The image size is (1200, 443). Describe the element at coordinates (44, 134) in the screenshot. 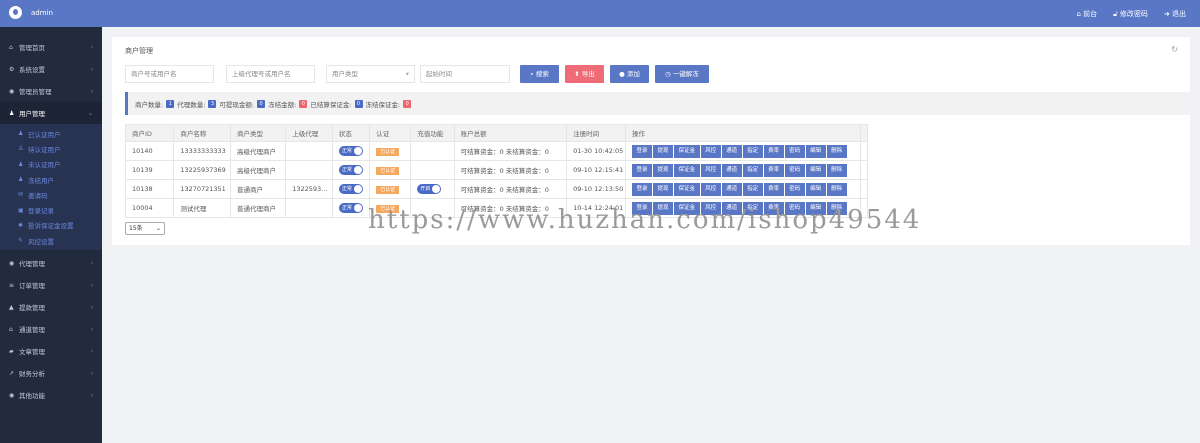

I see `submenu-label: 已认证用户` at that location.